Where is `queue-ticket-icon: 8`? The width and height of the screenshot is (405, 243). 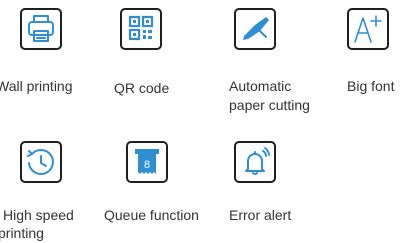
queue-ticket-icon: 8 is located at coordinates (147, 162).